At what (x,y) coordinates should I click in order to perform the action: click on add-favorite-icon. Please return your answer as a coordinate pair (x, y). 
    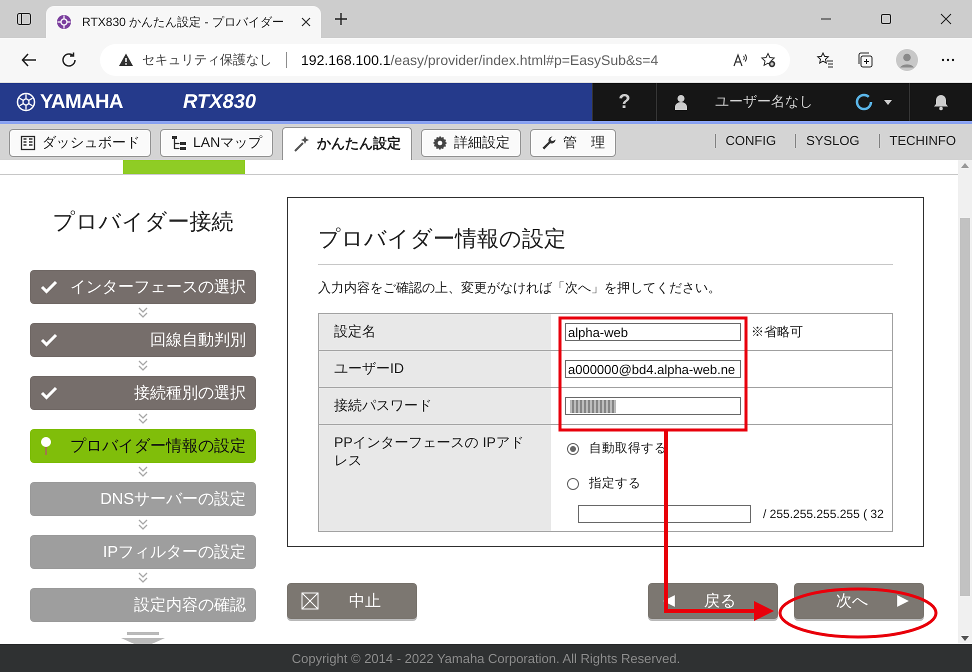
    Looking at the image, I should click on (768, 60).